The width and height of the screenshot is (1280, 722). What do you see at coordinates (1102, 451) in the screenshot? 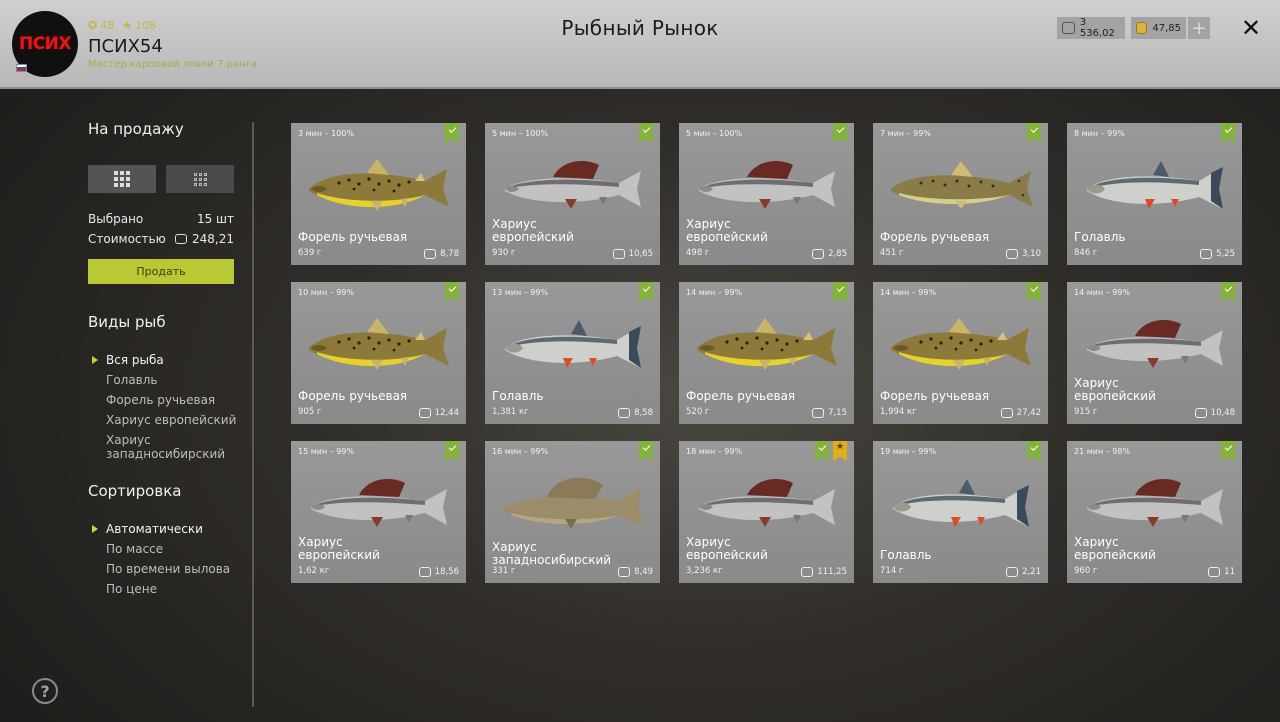
I see `catch-time: 21 мин – 98%` at bounding box center [1102, 451].